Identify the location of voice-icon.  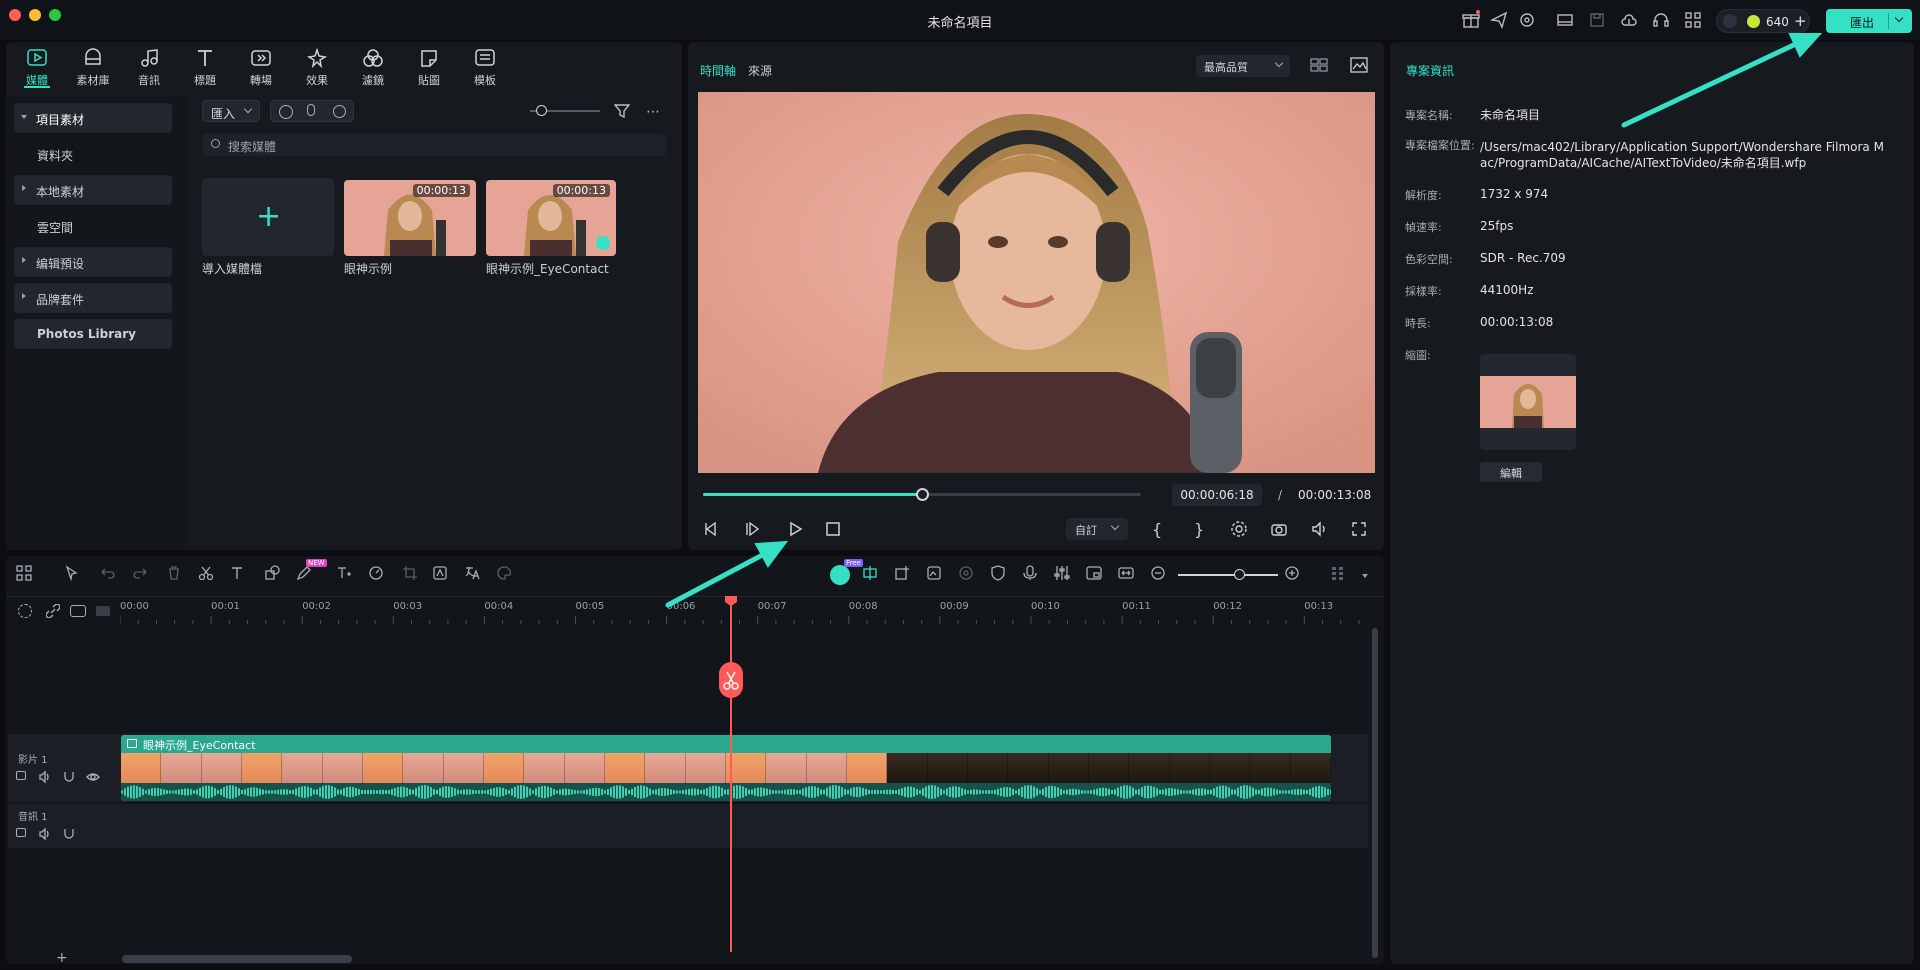
(339, 111).